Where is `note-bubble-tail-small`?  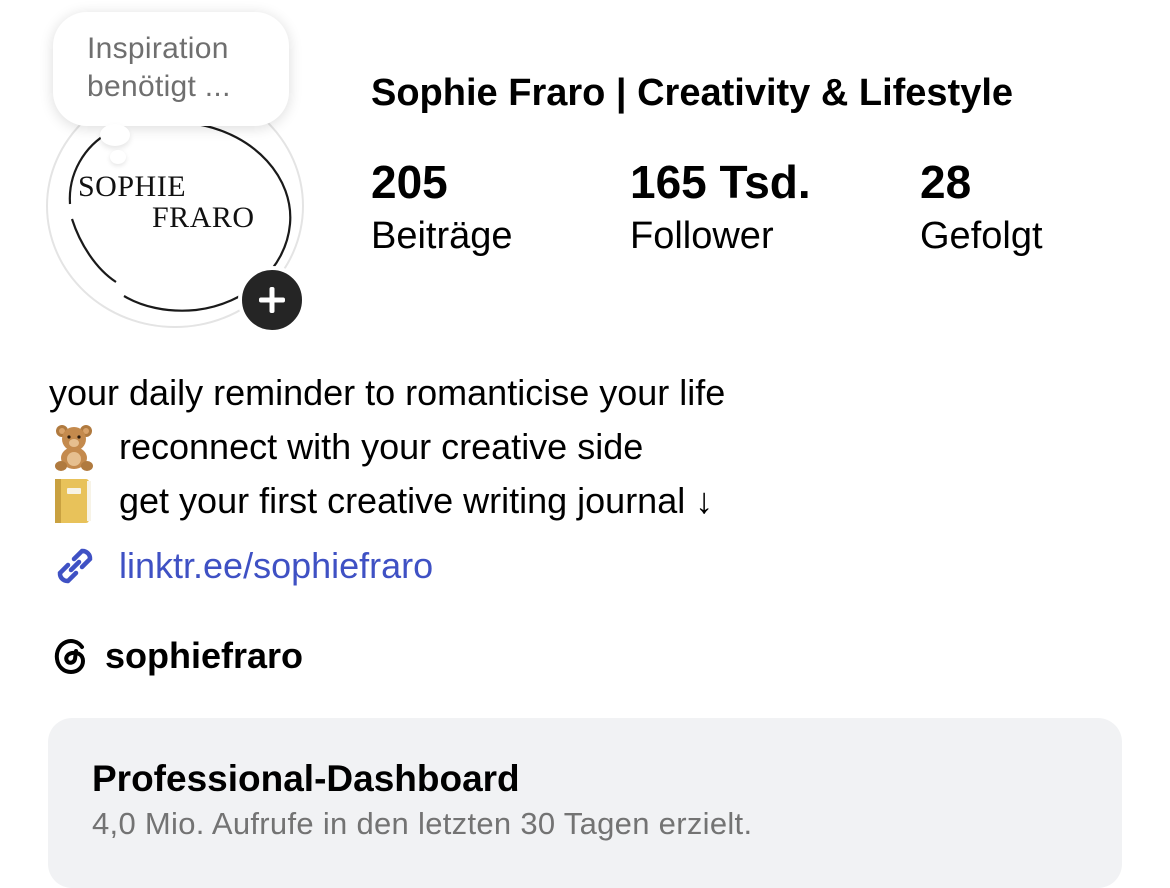
note-bubble-tail-small is located at coordinates (118, 157).